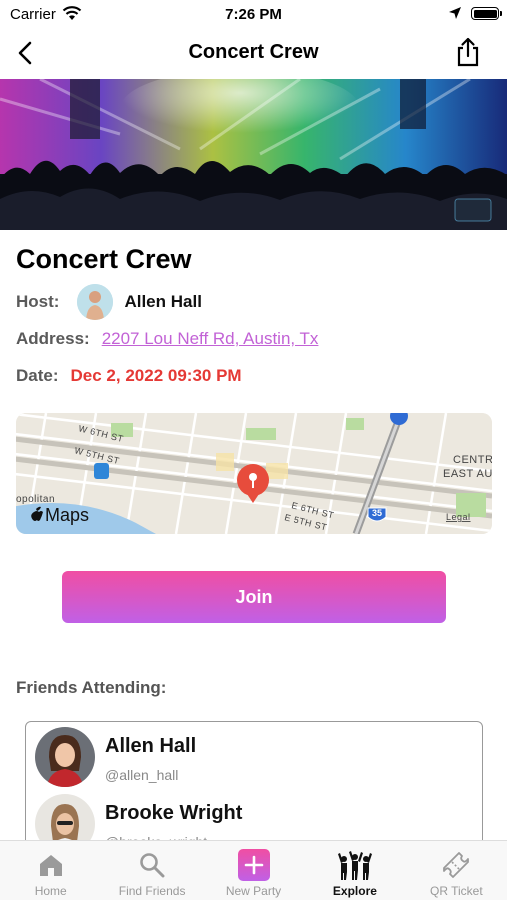  What do you see at coordinates (67, 515) in the screenshot?
I see `svg-text: Maps` at bounding box center [67, 515].